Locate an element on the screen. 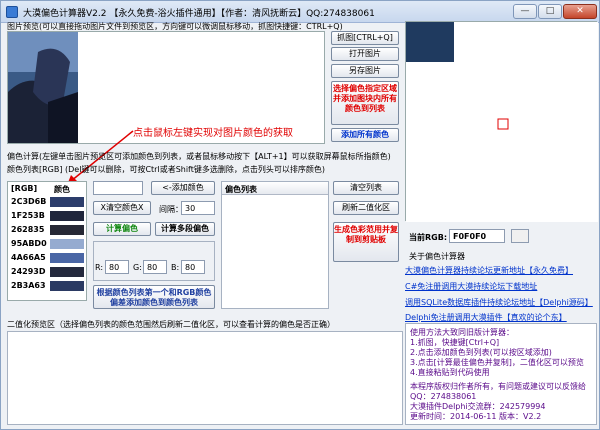  current-rgb-value: F0F0F0 is located at coordinates (477, 236).